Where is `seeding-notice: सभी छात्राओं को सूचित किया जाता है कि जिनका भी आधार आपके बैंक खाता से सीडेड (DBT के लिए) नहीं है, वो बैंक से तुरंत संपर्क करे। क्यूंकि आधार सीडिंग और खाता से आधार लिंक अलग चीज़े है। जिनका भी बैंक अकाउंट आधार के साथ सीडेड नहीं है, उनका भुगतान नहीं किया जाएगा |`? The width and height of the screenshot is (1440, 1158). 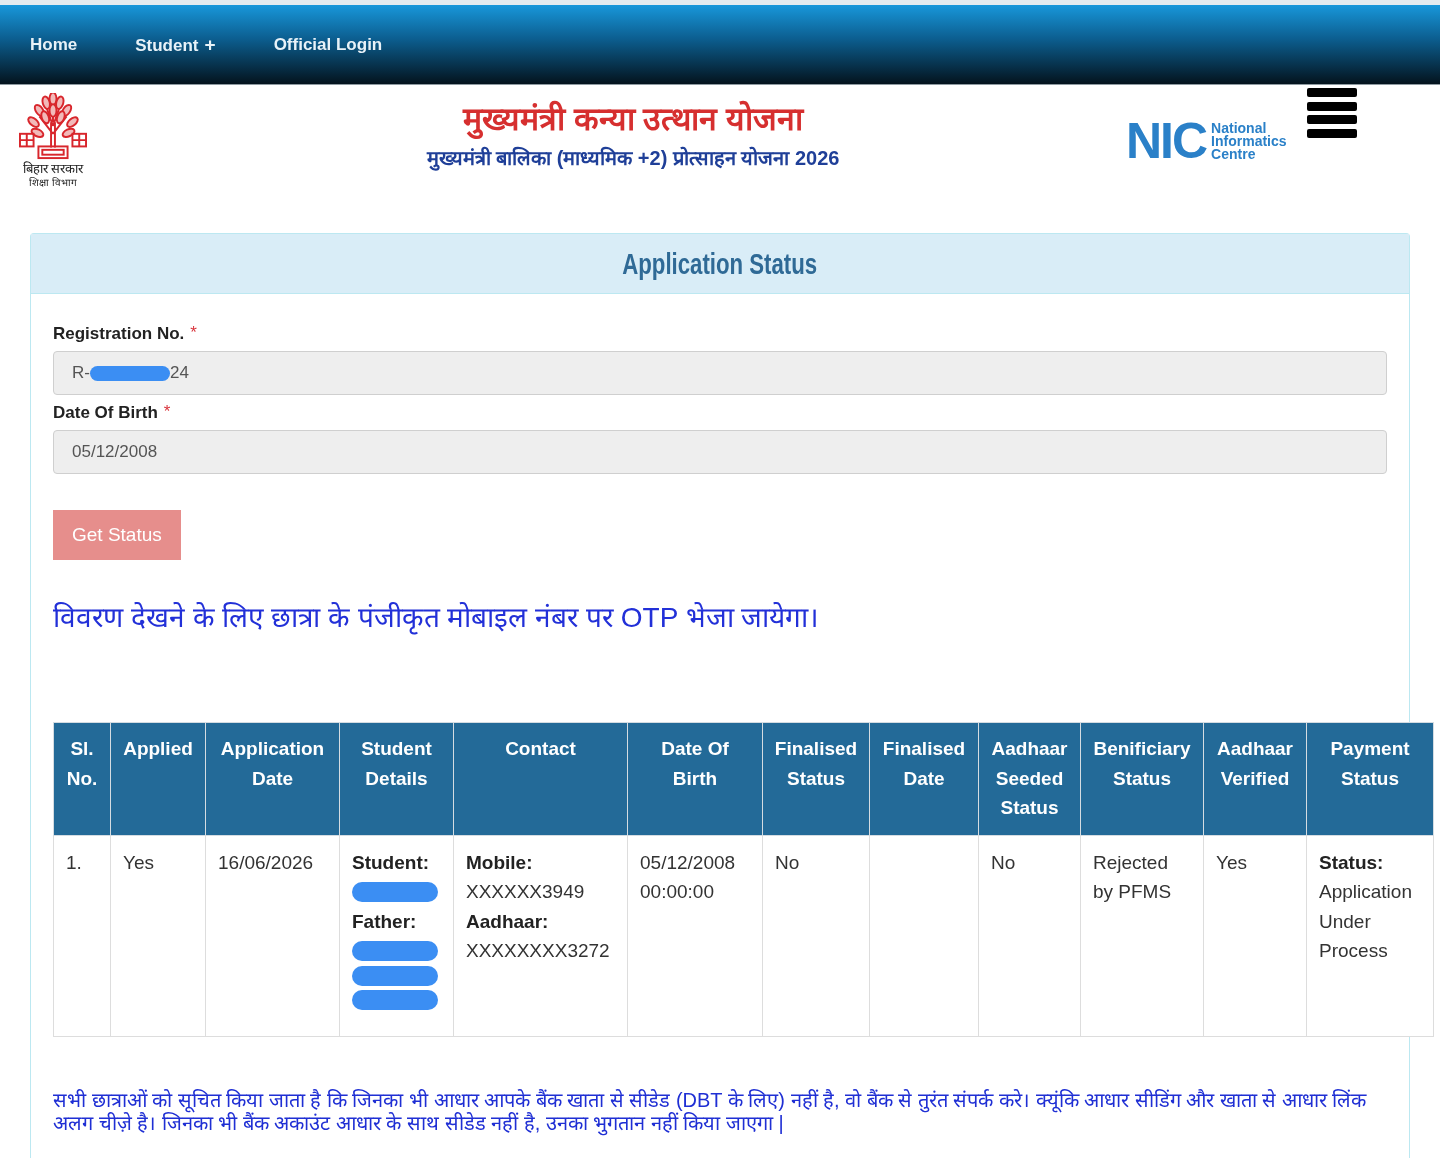 seeding-notice: सभी छात्राओं को सूचित किया जाता है कि जिनका भी आधार आपके बैंक खाता से सीडेड (DBT के लिए) नहीं है, वो बैंक से तुरंत संपर्क करे। क्यूंकि आधार सीडिंग और खाता से आधार लिंक अलग चीज़े है। जिनका भी बैंक अकाउंट आधार के साथ सीडेड नहीं है, उनका भुगतान नहीं किया जाएगा | is located at coordinates (710, 1111).